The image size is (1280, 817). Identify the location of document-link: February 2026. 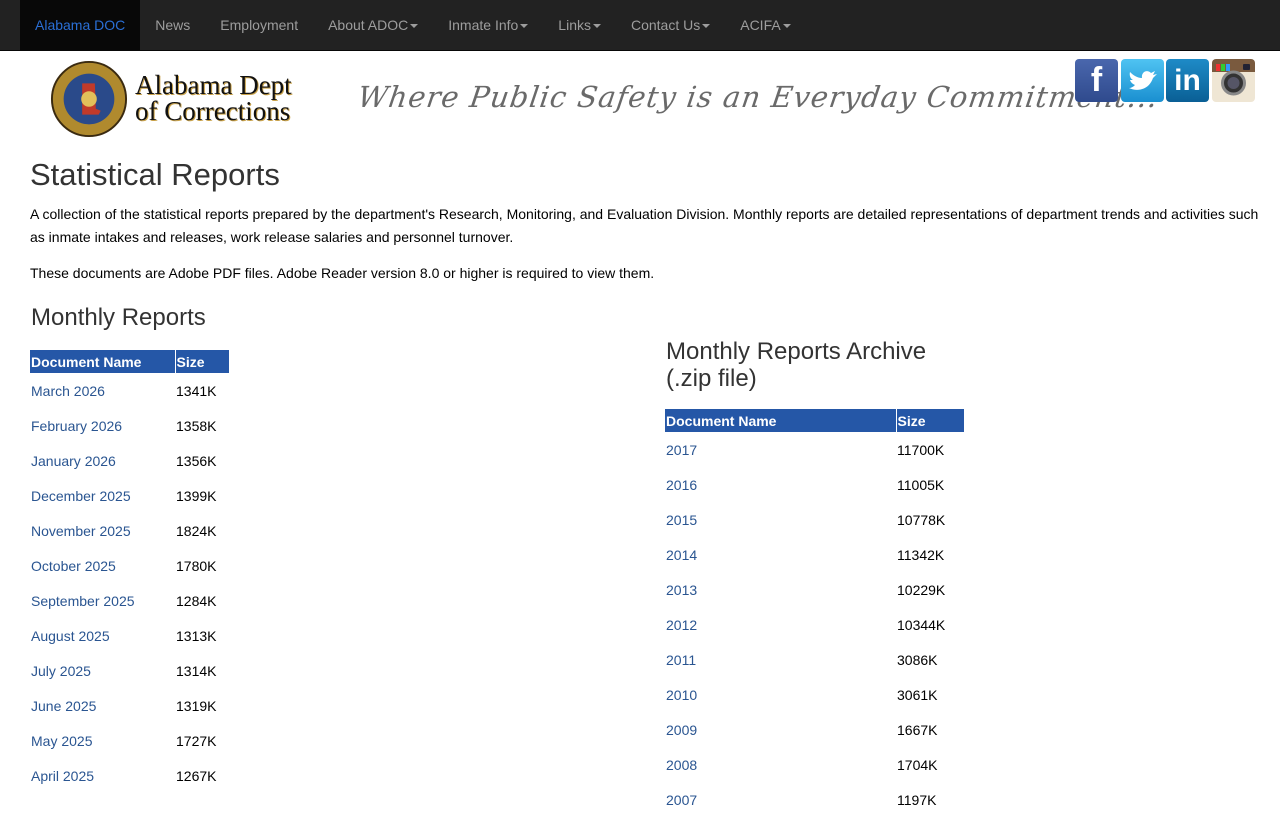
(76, 426).